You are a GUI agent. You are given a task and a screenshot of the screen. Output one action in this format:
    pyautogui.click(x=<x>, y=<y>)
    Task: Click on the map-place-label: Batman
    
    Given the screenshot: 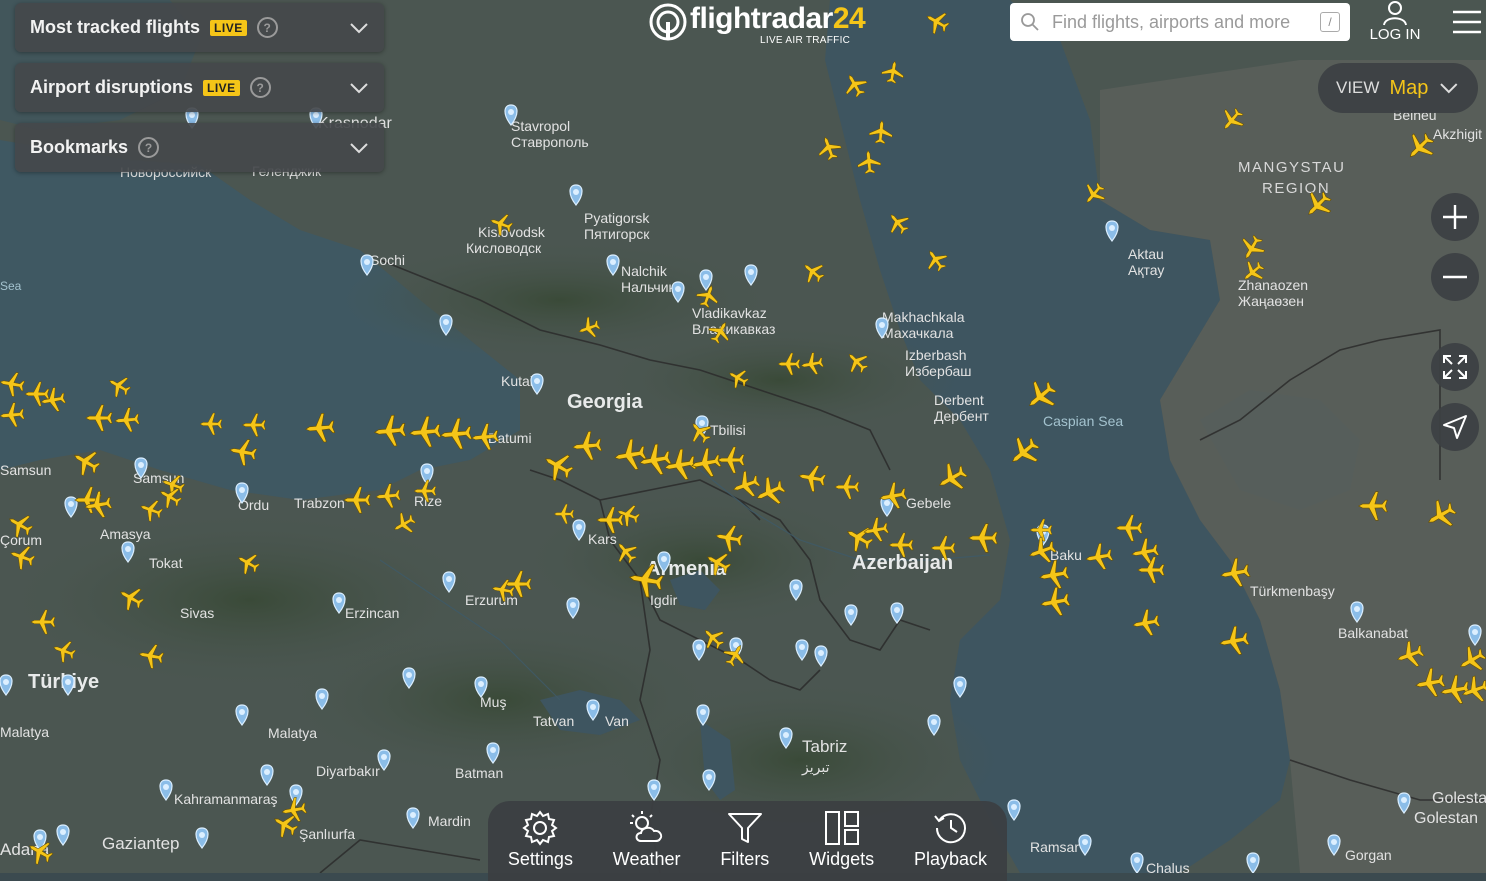 What is the action you would take?
    pyautogui.click(x=479, y=773)
    